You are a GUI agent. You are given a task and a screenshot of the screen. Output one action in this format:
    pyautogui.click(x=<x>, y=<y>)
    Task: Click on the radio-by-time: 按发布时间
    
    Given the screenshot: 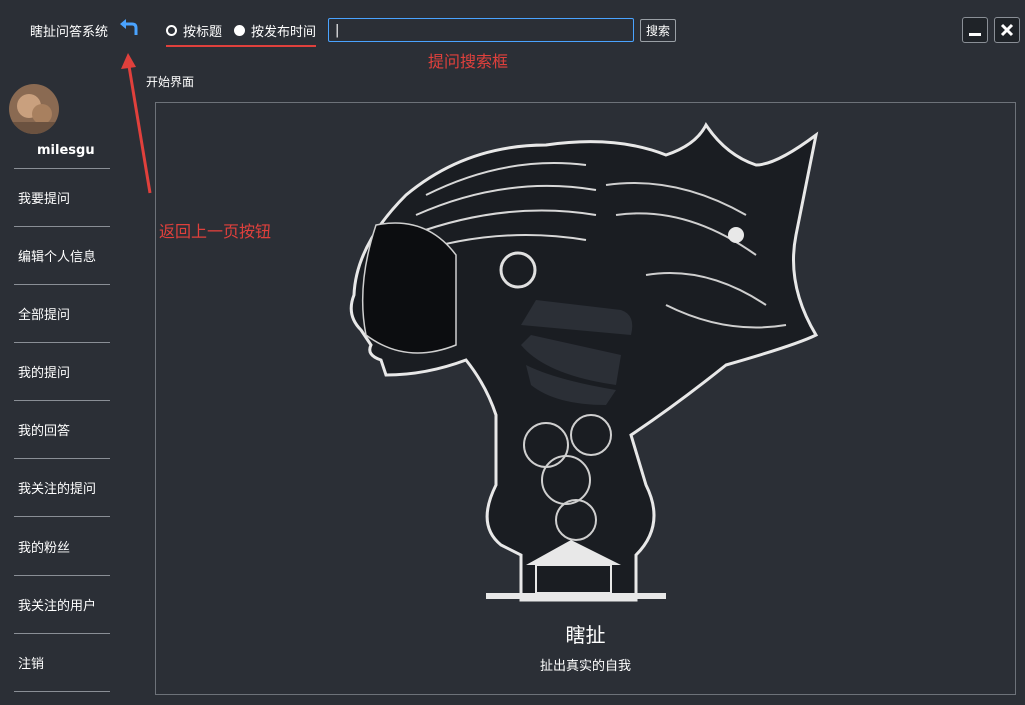 What is the action you would take?
    pyautogui.click(x=275, y=30)
    